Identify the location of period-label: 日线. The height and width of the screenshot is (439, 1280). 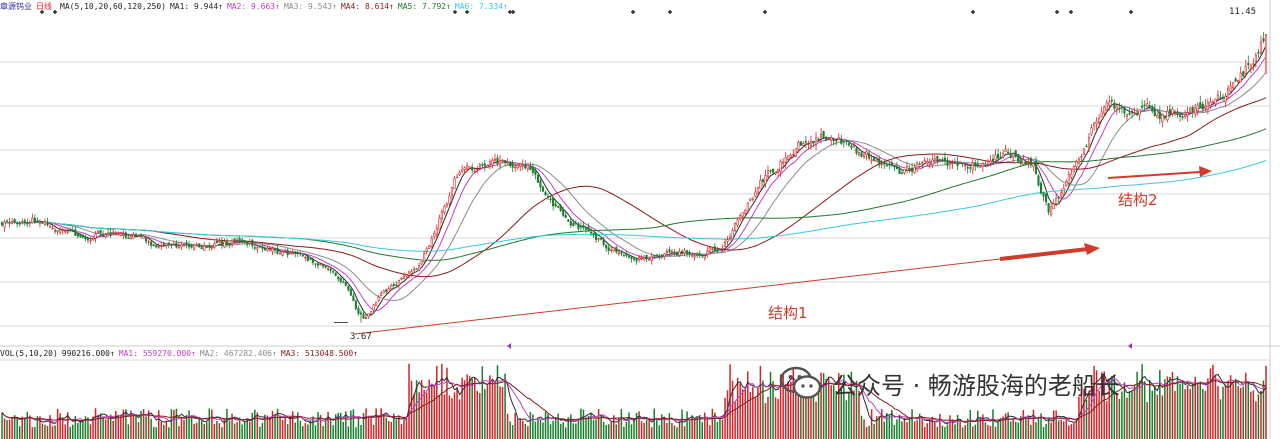
(44, 6).